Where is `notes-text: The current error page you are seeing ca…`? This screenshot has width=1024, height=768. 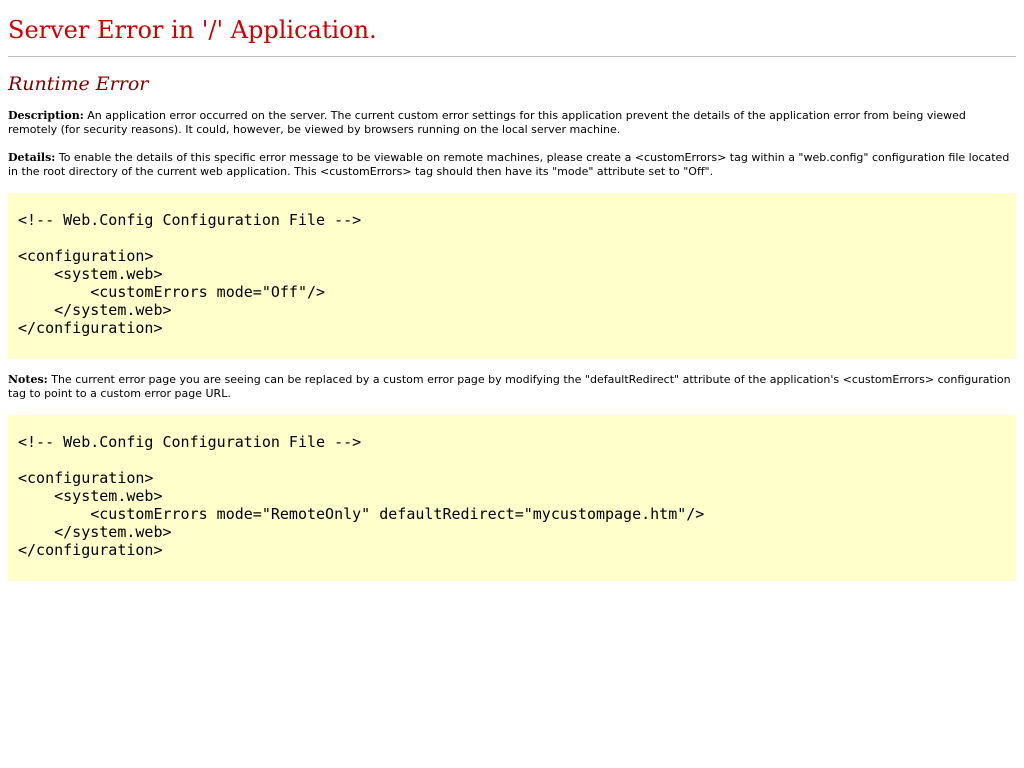
notes-text: The current error page you are seeing ca… is located at coordinates (509, 386).